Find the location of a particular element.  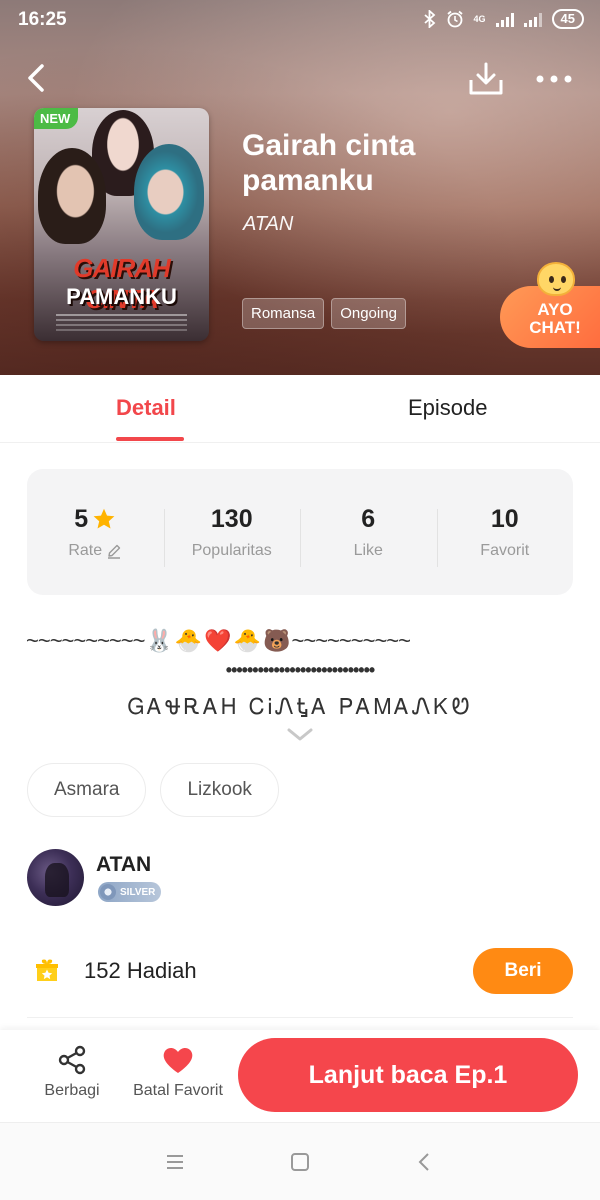

home-square-icon is located at coordinates (300, 1162).